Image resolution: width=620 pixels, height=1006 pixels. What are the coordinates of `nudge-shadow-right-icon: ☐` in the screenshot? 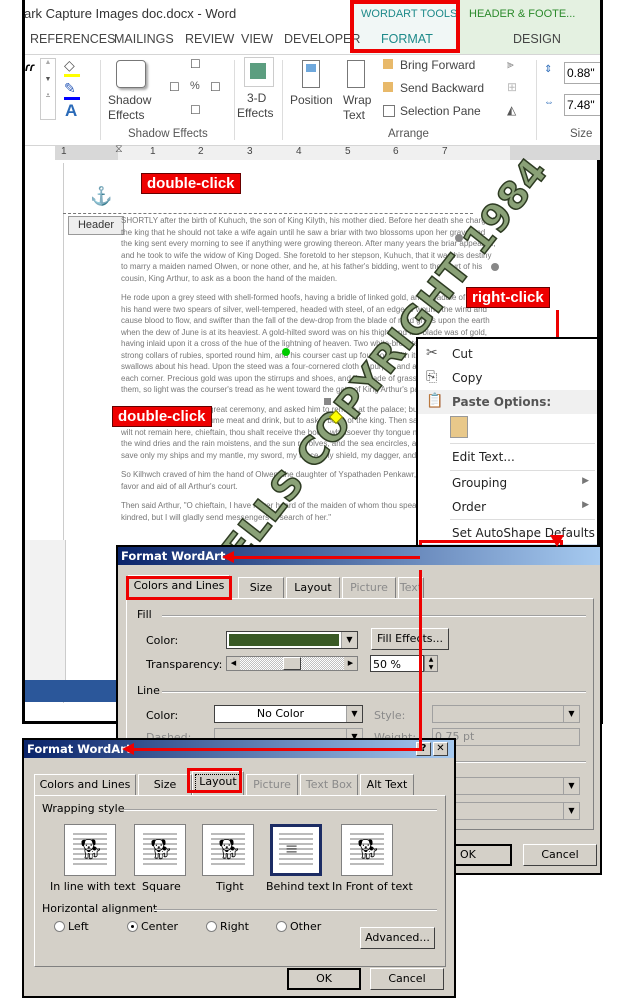 It's located at (215, 87).